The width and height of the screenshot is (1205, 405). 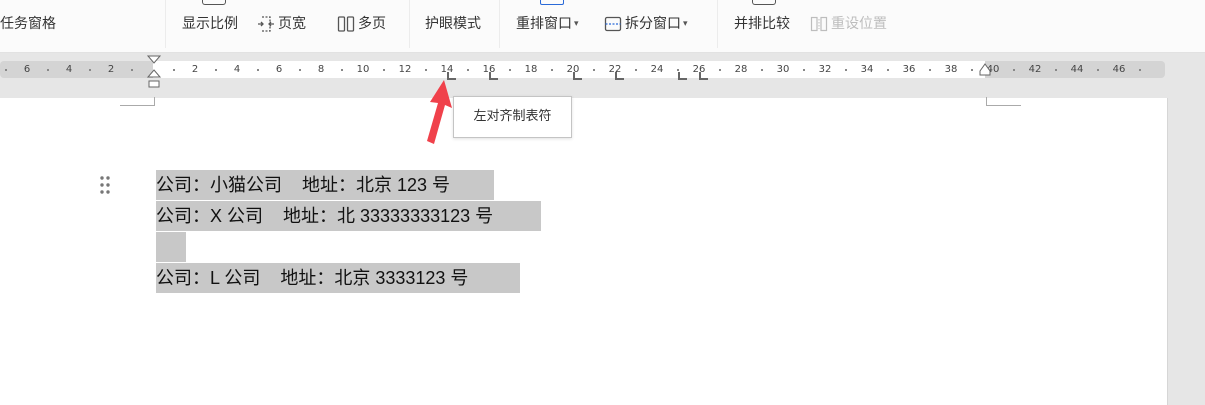 What do you see at coordinates (764, 2) in the screenshot?
I see `side-by-side-icon` at bounding box center [764, 2].